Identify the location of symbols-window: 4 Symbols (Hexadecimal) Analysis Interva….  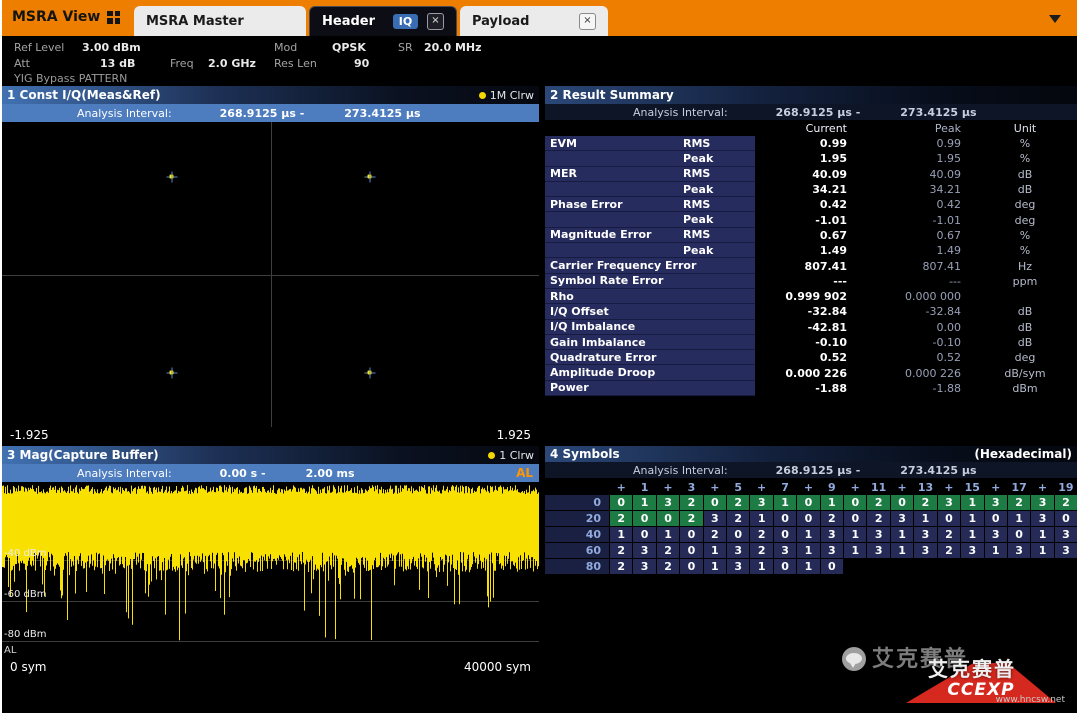
(811, 513).